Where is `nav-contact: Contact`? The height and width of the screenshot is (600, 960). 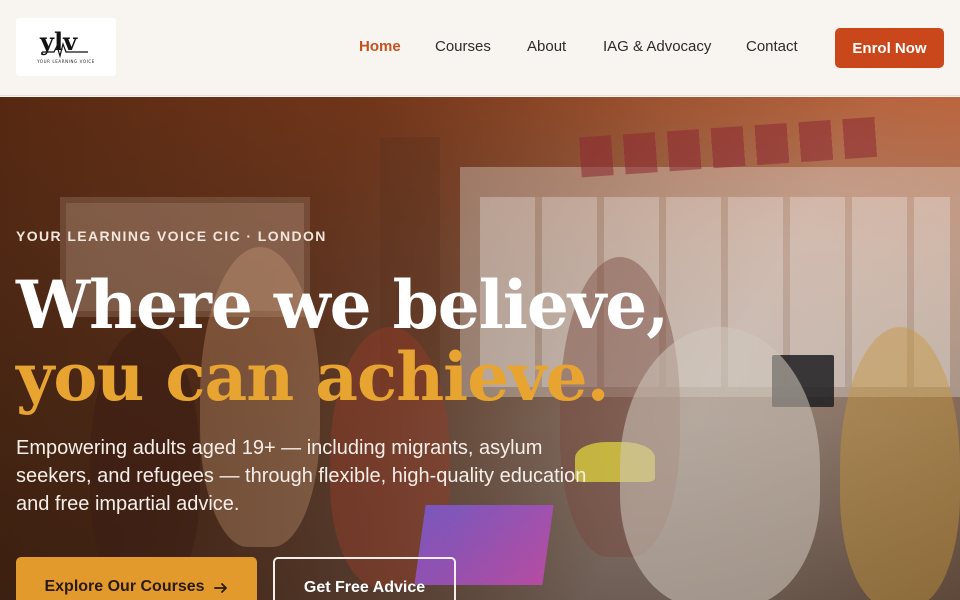 nav-contact: Contact is located at coordinates (772, 46).